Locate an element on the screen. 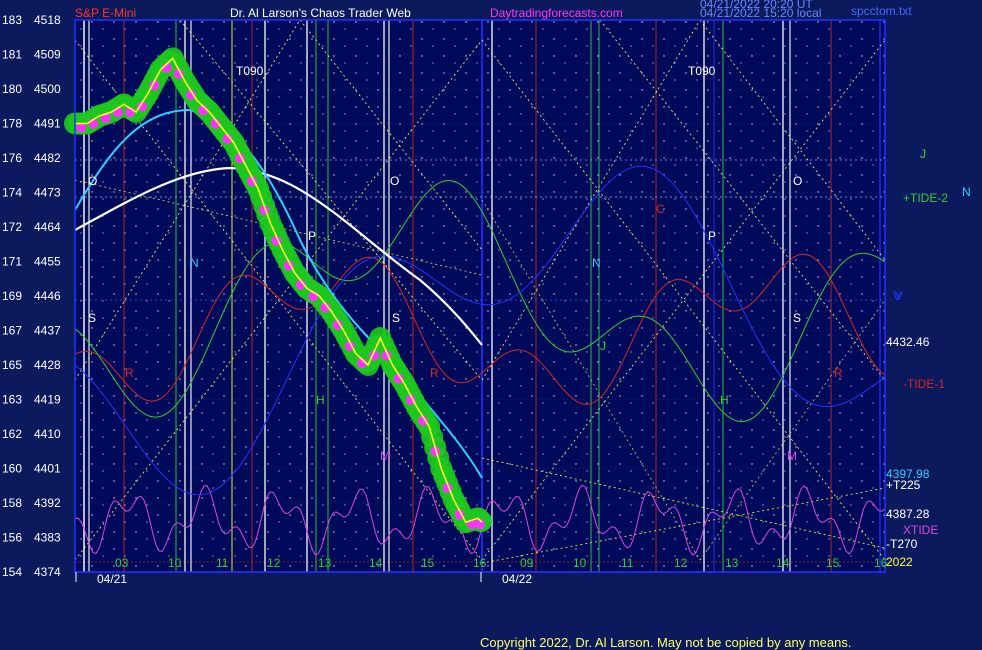  right-level-label: 2022 is located at coordinates (899, 562).